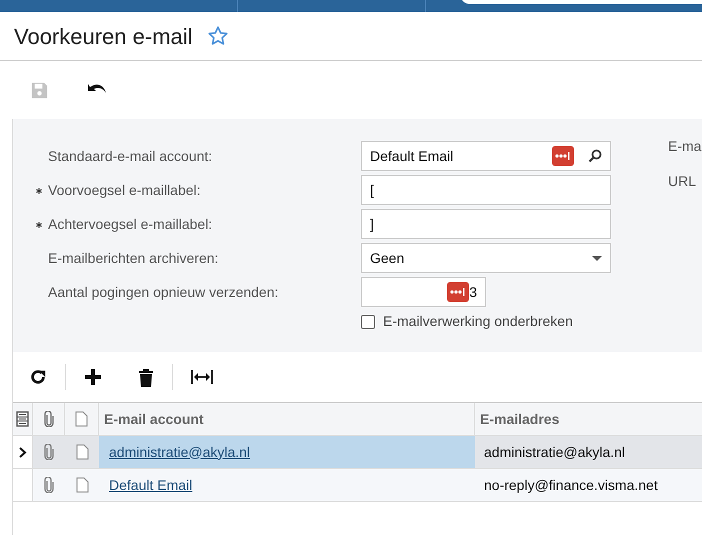 The width and height of the screenshot is (702, 536). Describe the element at coordinates (164, 292) in the screenshot. I see `field-label: Aantal pogingen opnieuw verzenden:` at that location.